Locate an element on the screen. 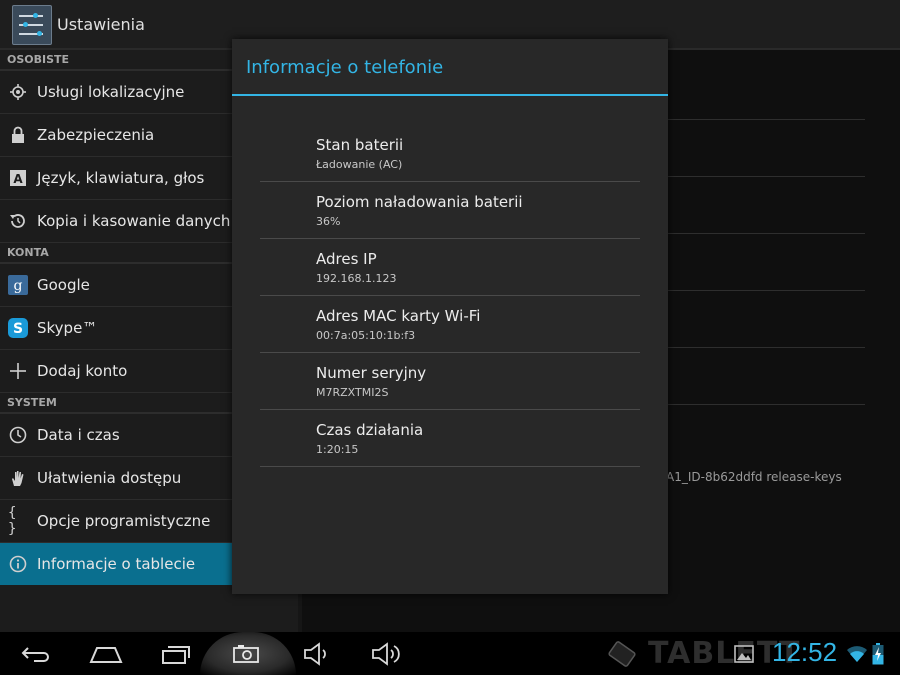  add-icon is located at coordinates (18, 371).